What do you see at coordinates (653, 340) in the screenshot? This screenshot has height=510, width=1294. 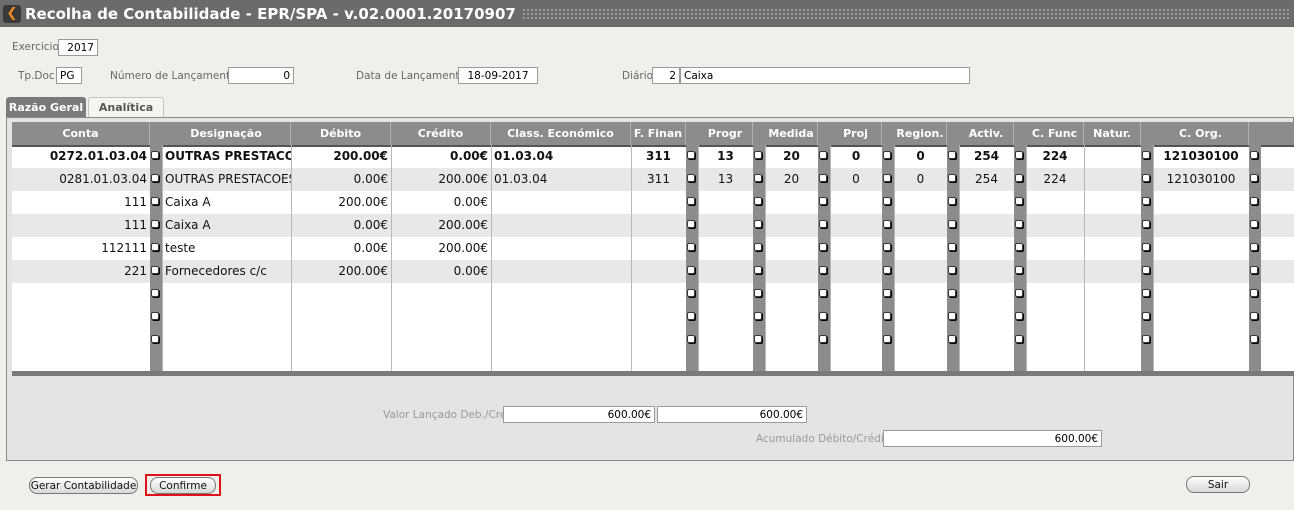 I see `empty-row` at bounding box center [653, 340].